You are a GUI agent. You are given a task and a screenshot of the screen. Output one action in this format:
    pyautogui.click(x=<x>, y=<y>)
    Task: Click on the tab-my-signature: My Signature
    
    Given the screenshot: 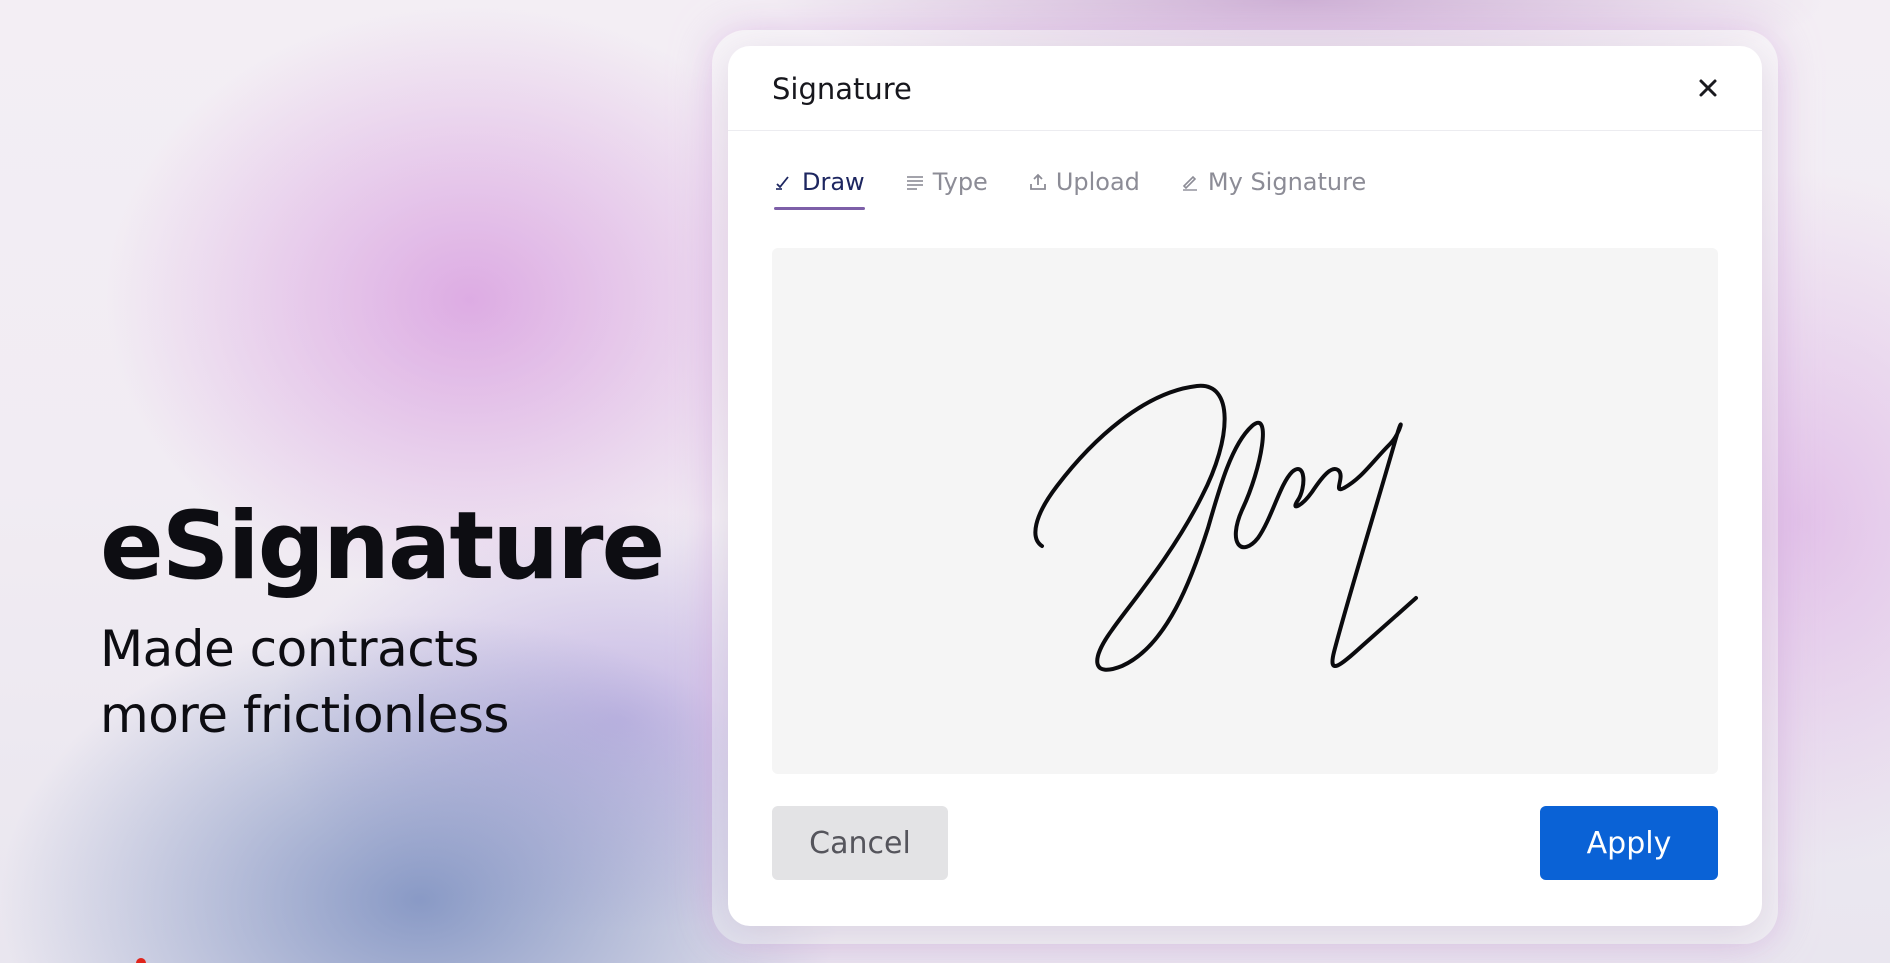 What is the action you would take?
    pyautogui.click(x=1273, y=185)
    